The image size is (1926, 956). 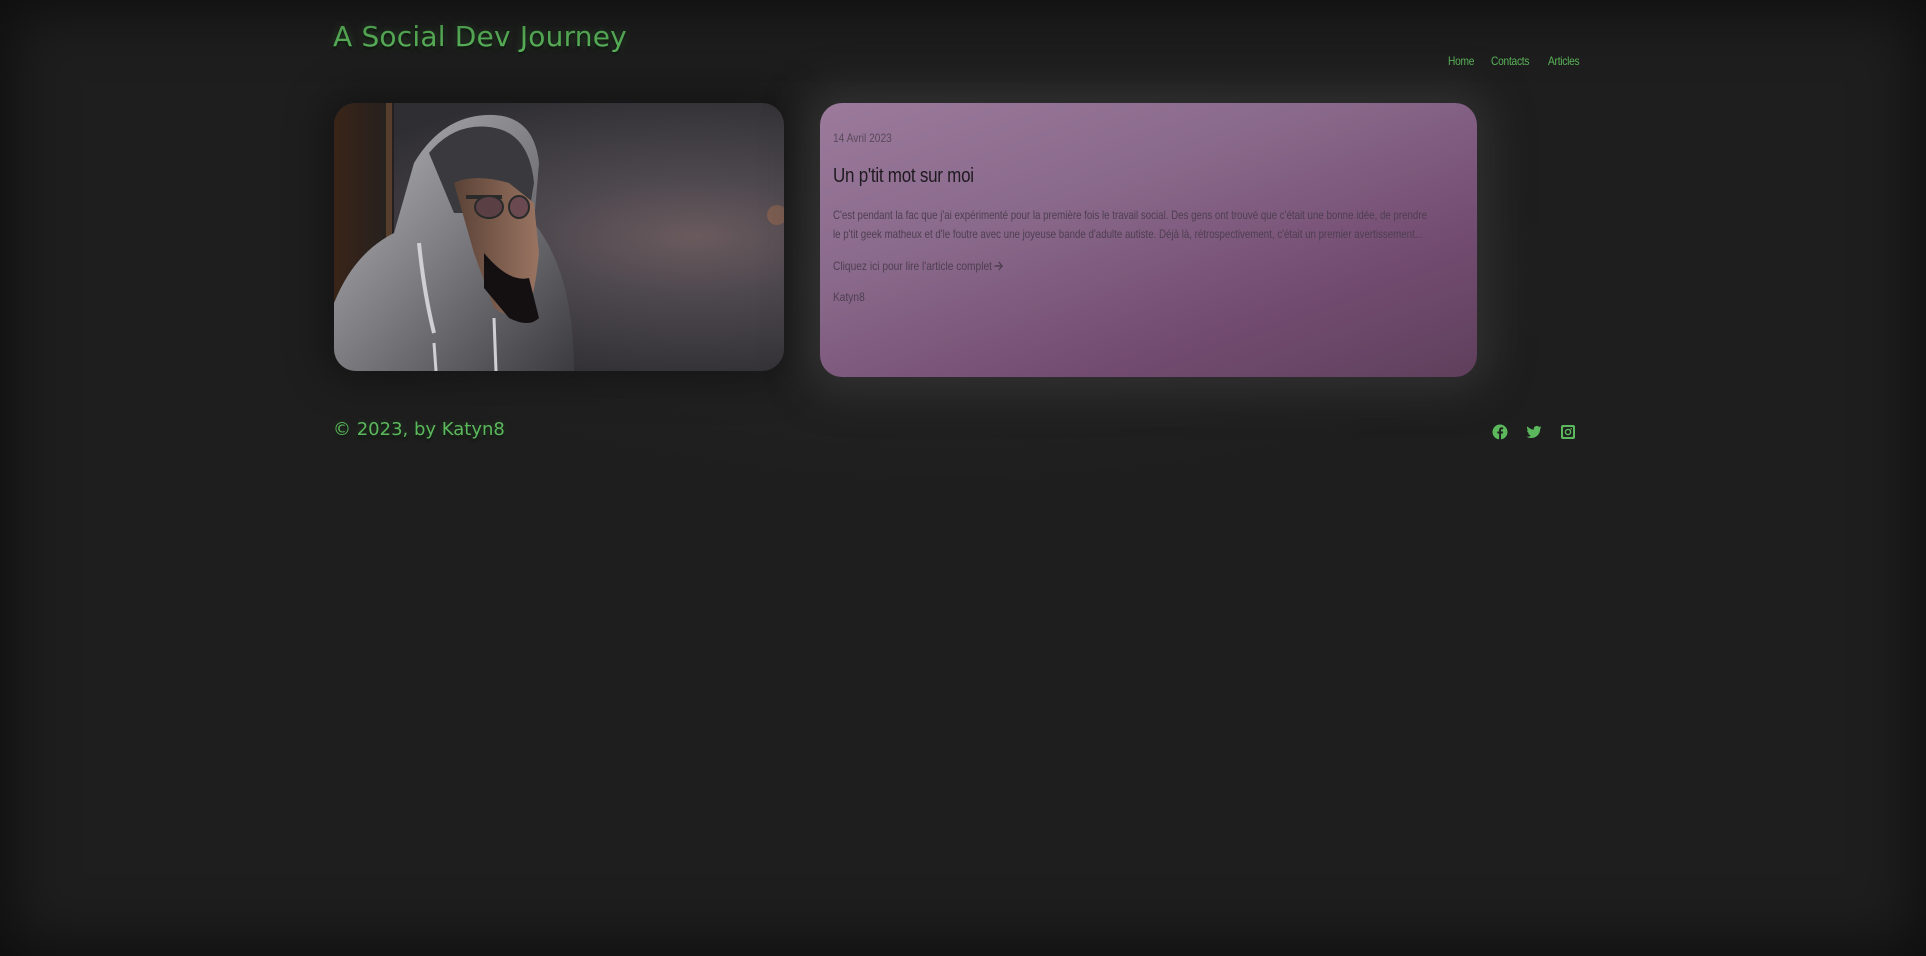 What do you see at coordinates (862, 138) in the screenshot?
I see `article-date: 14 Avril 2023` at bounding box center [862, 138].